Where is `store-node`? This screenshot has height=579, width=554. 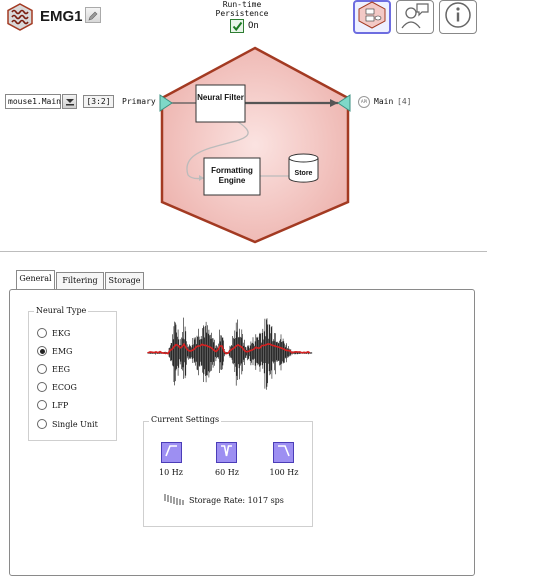
store-node is located at coordinates (303, 168).